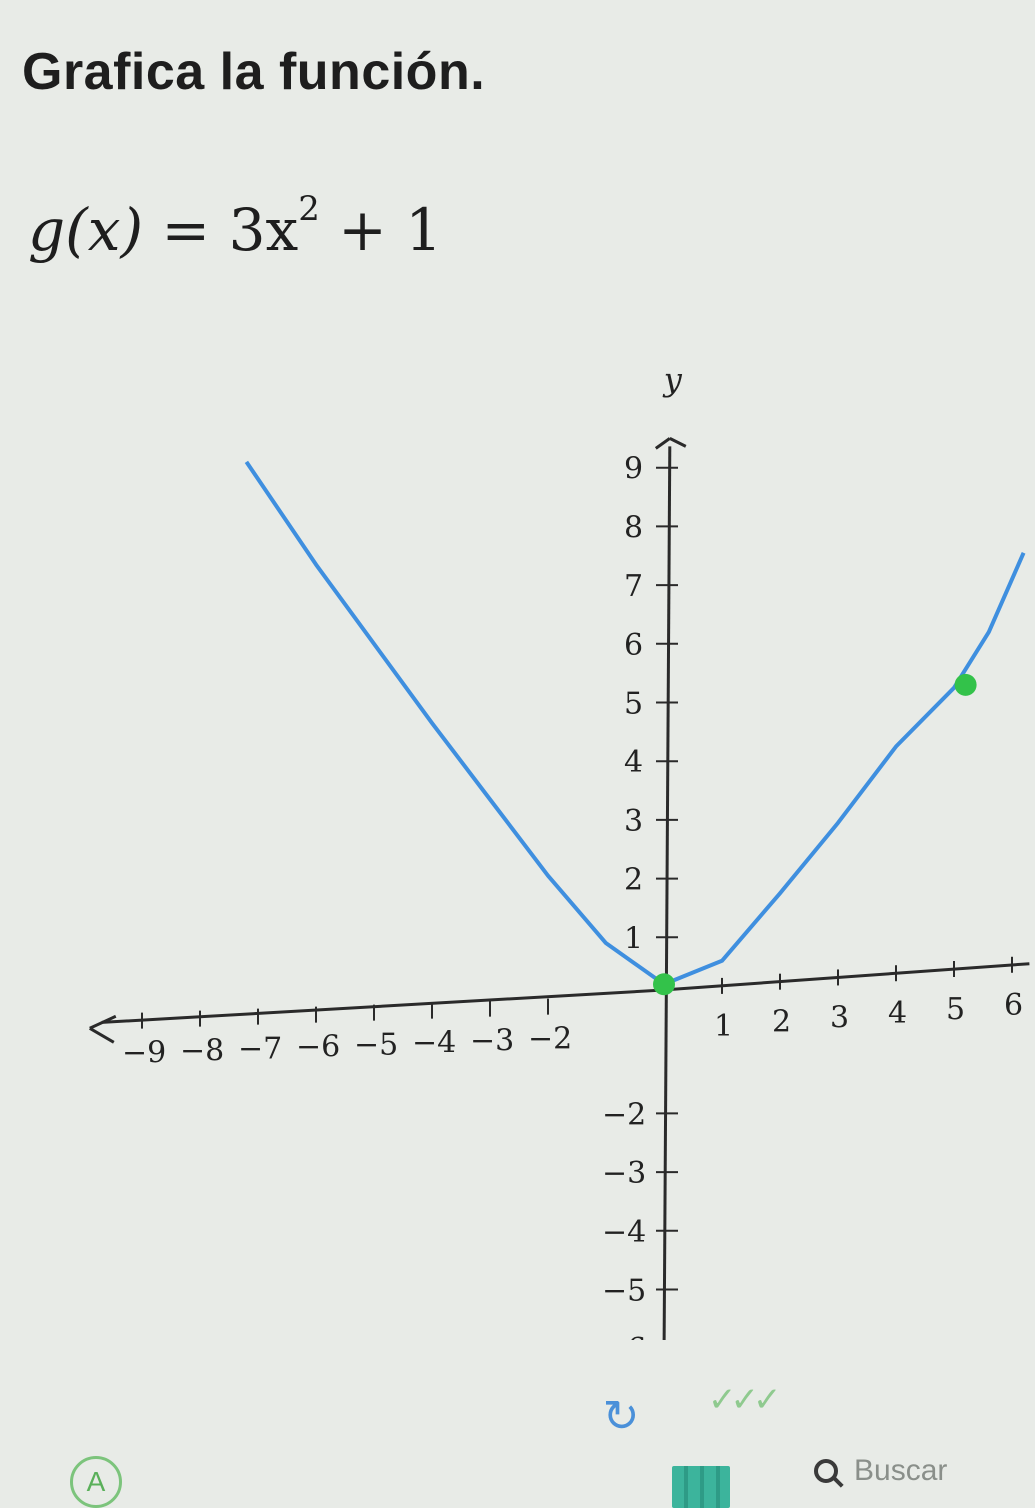 The image size is (1035, 1508). What do you see at coordinates (550, 1039) in the screenshot?
I see `x-tick-label-7: −2` at bounding box center [550, 1039].